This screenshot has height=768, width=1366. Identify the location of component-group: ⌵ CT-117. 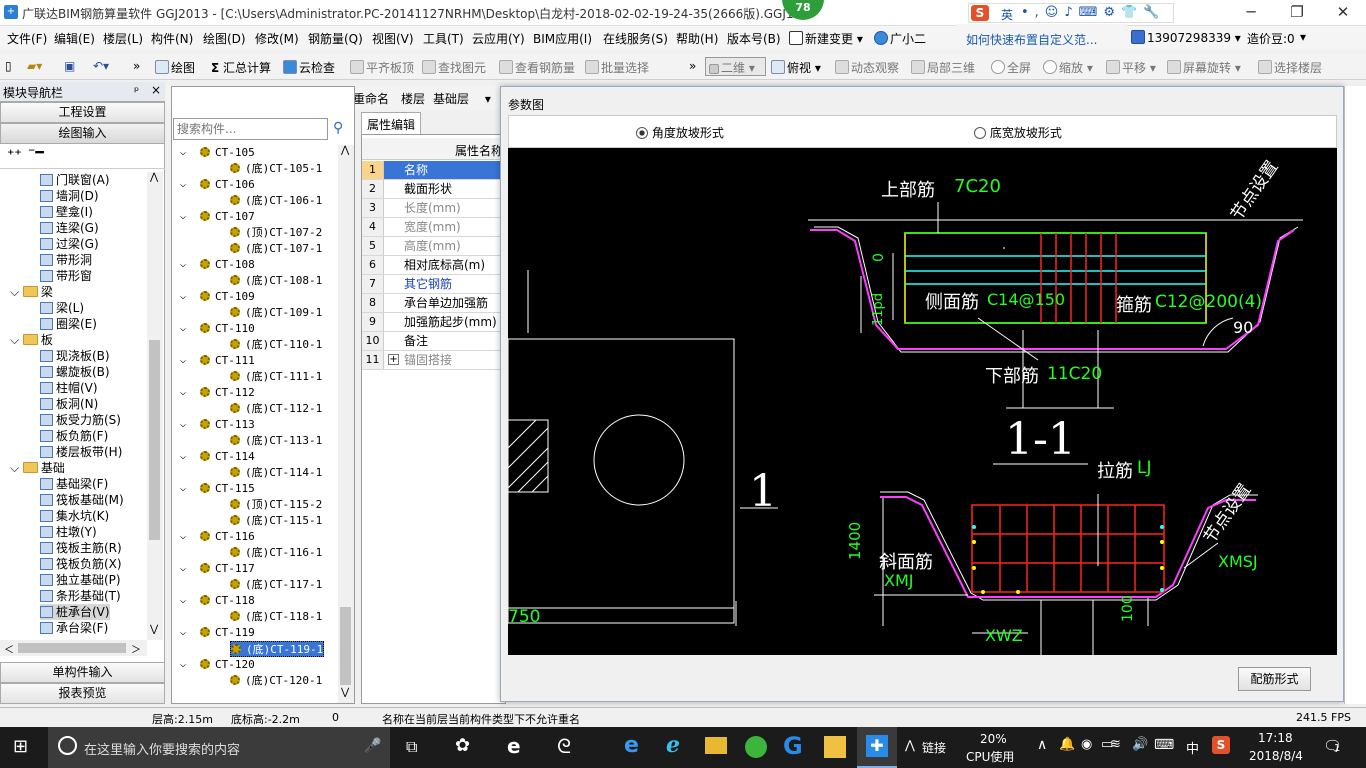
(217, 569).